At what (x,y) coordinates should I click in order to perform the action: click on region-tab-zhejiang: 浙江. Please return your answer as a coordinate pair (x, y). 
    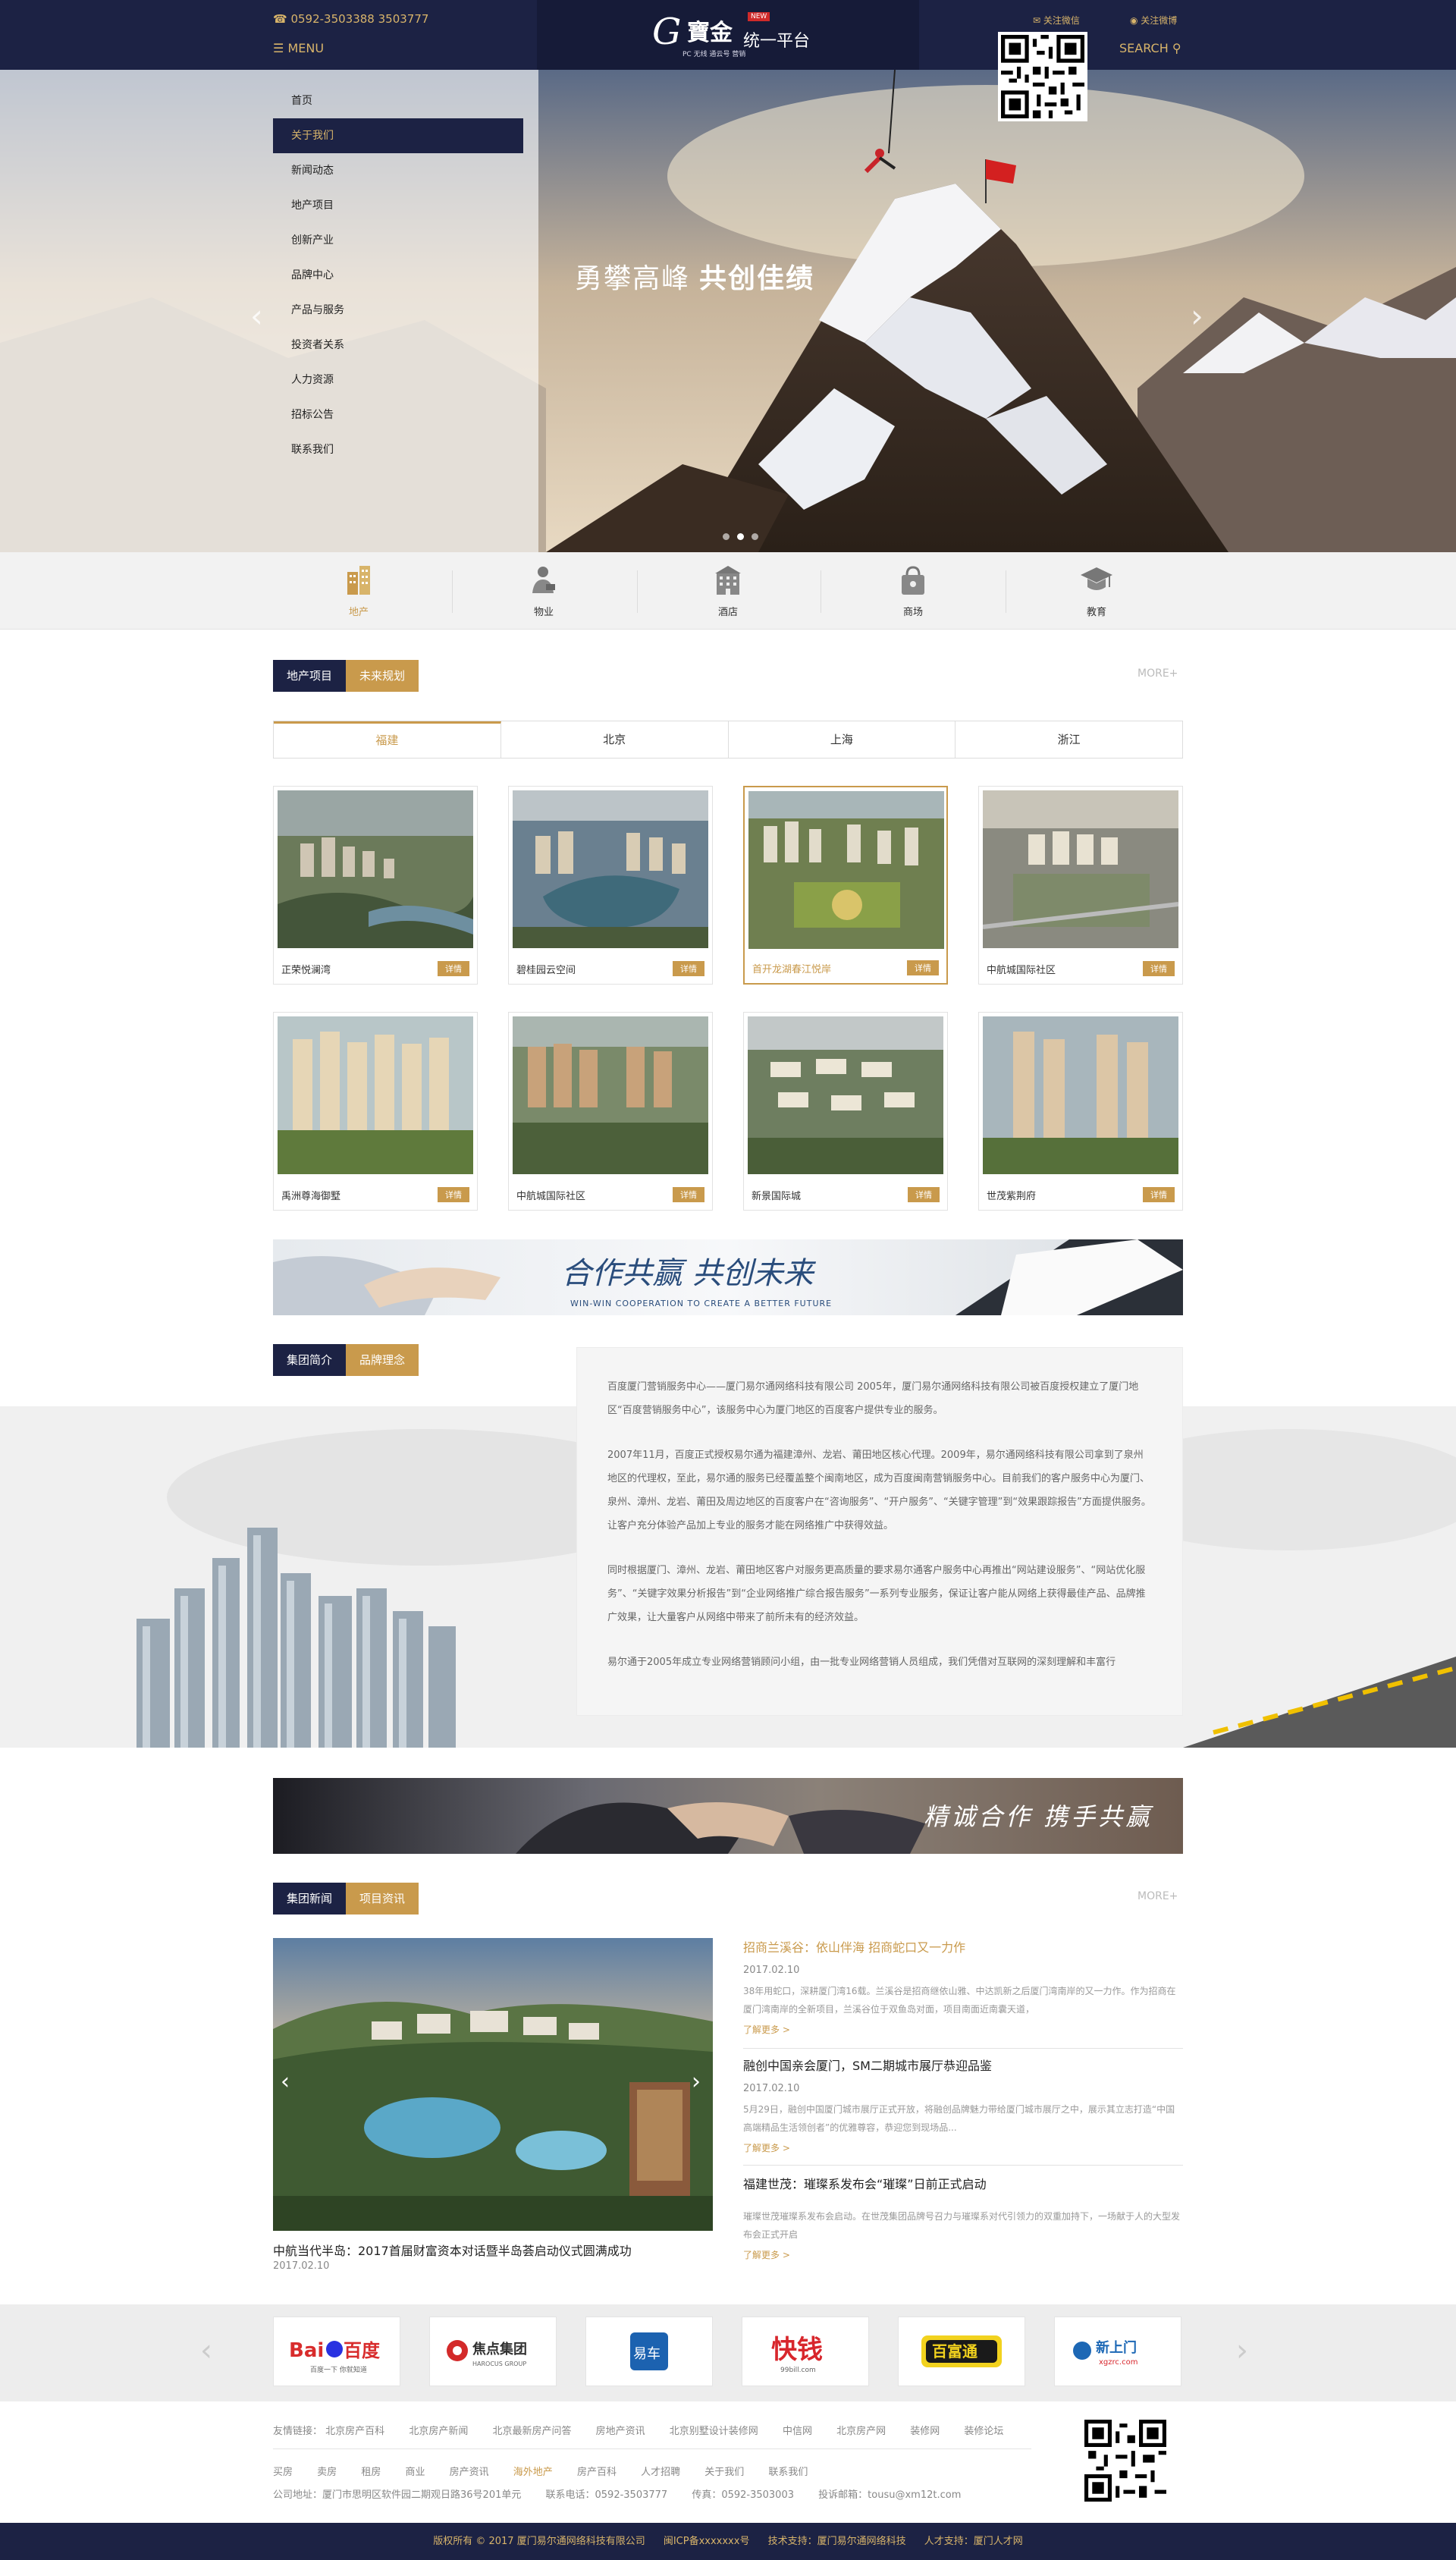
    Looking at the image, I should click on (1069, 739).